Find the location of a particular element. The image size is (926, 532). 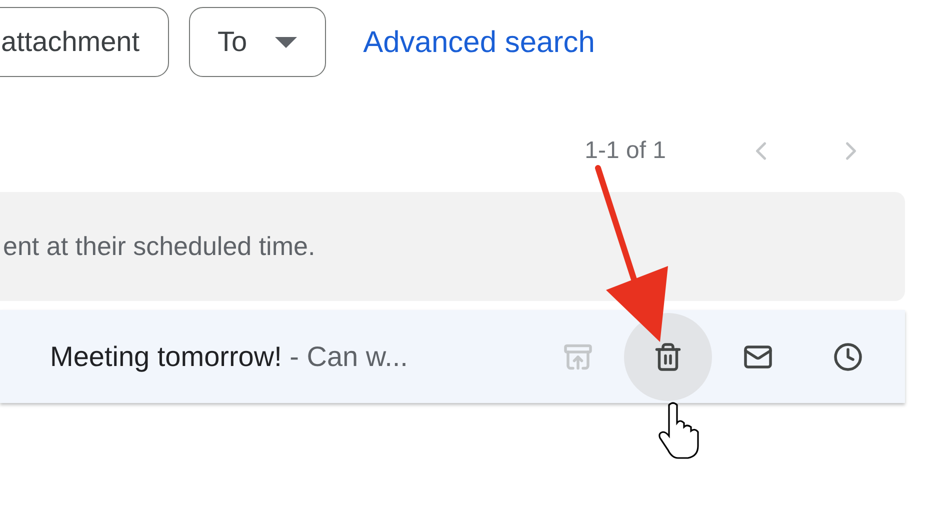

caret-icon is located at coordinates (286, 42).